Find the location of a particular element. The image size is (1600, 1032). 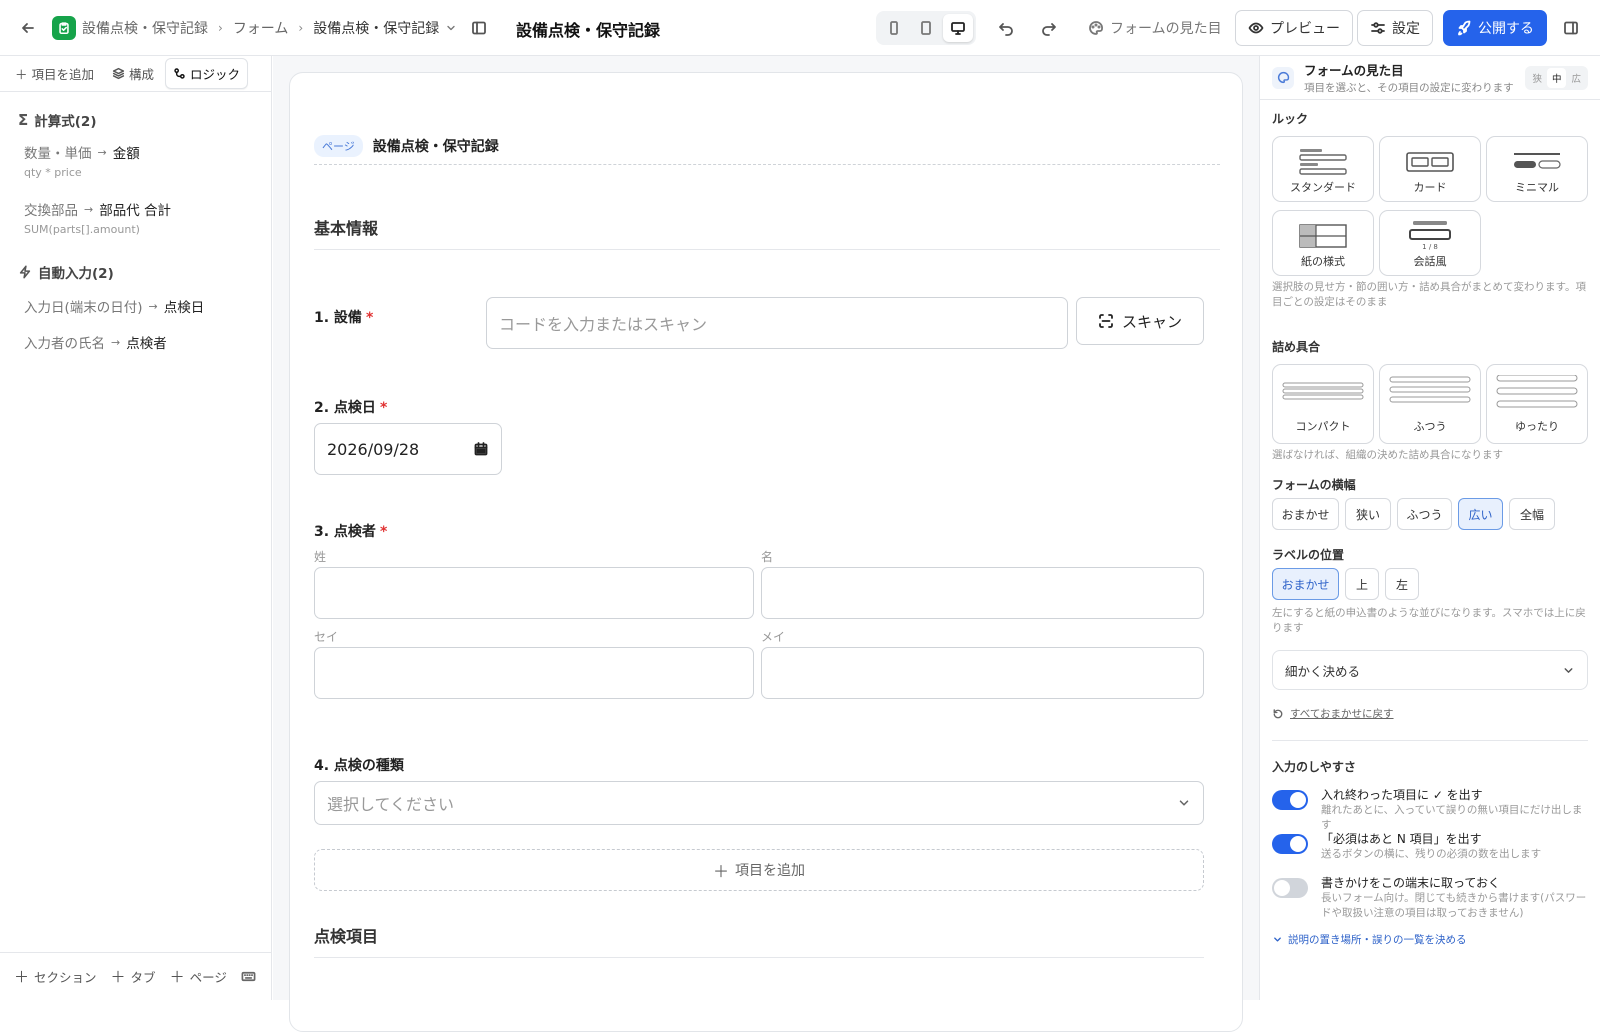

field-label-text: 3. 点検者 is located at coordinates (345, 532).